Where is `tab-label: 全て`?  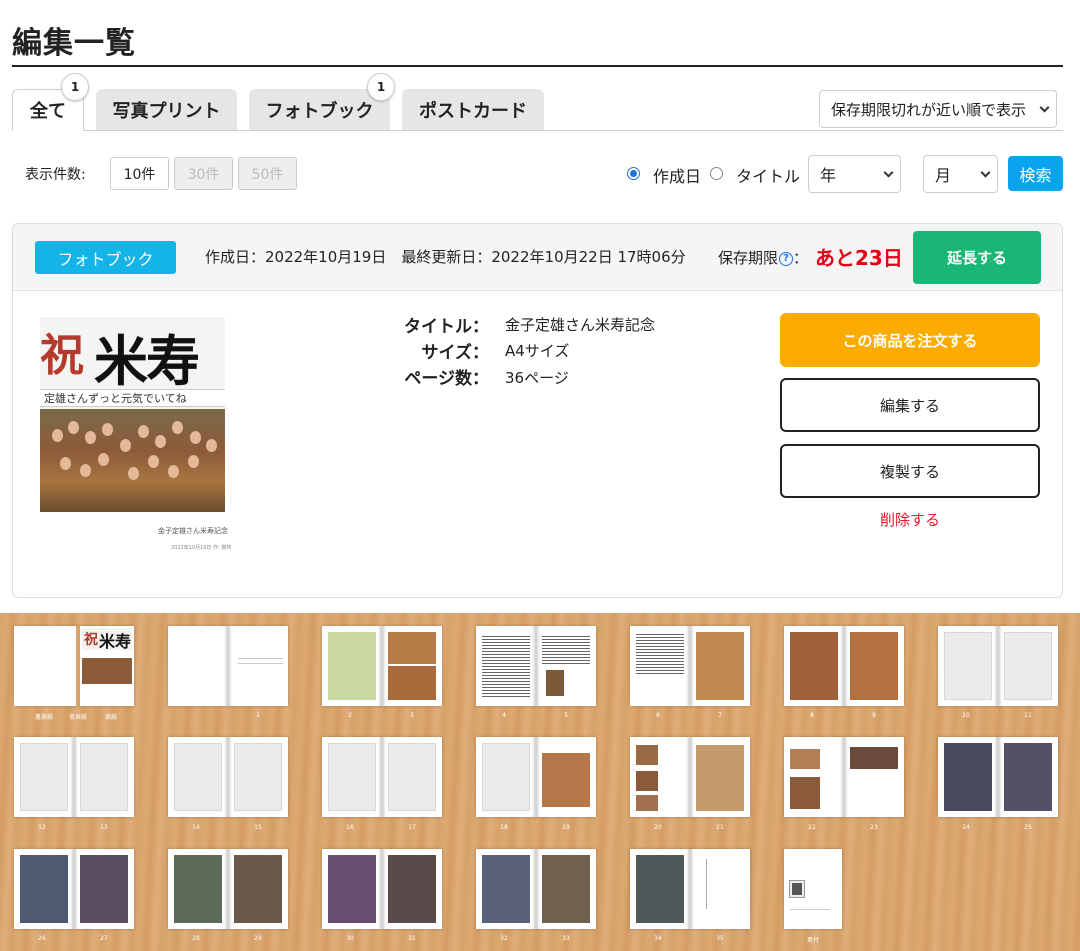 tab-label: 全て is located at coordinates (48, 111).